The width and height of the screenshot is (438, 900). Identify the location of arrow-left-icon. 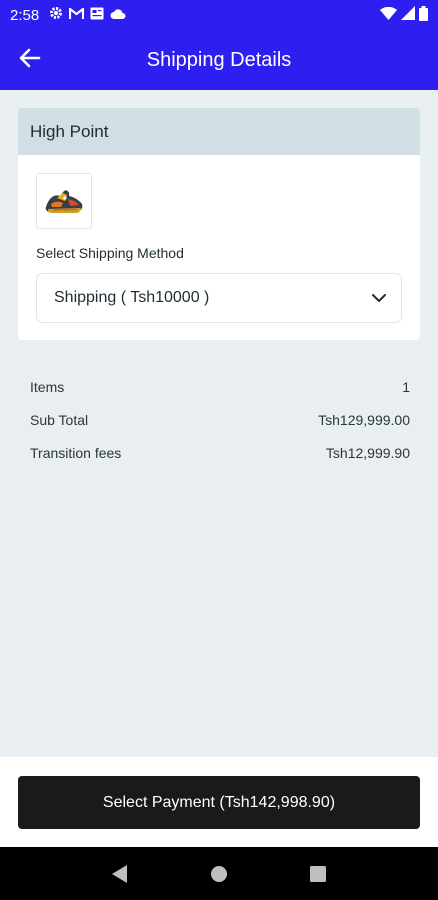
(30, 60).